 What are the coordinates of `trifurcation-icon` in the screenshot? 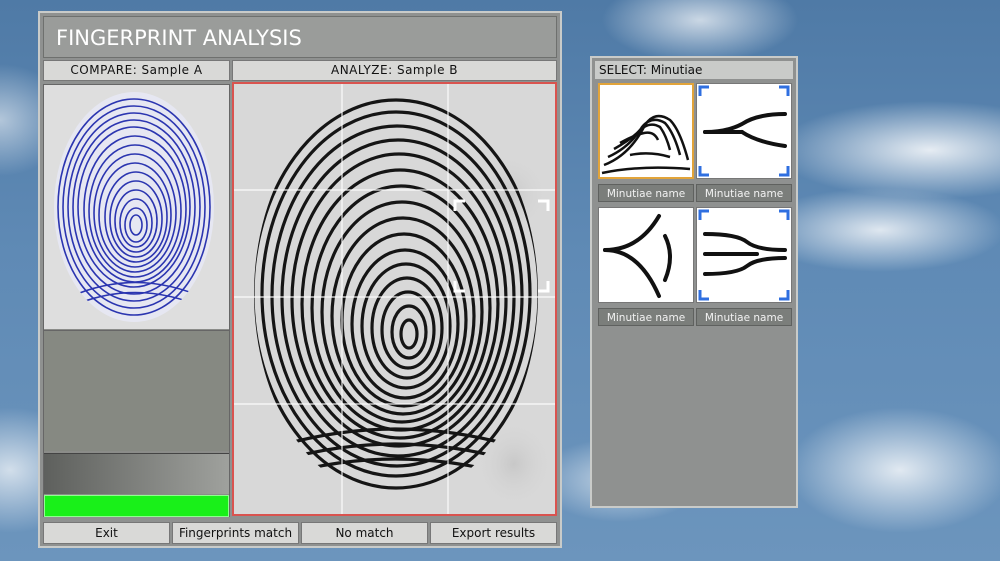 It's located at (637, 256).